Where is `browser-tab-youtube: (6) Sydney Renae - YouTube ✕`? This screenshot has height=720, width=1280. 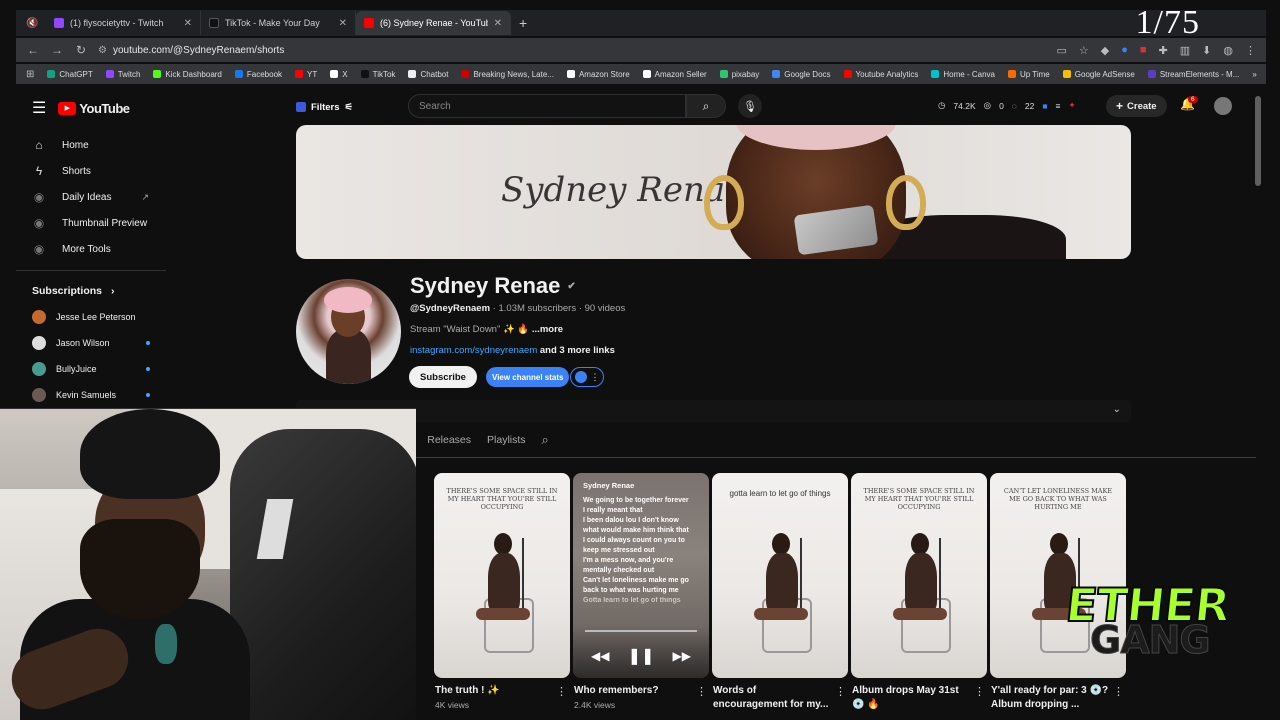 browser-tab-youtube: (6) Sydney Renae - YouTube ✕ is located at coordinates (433, 23).